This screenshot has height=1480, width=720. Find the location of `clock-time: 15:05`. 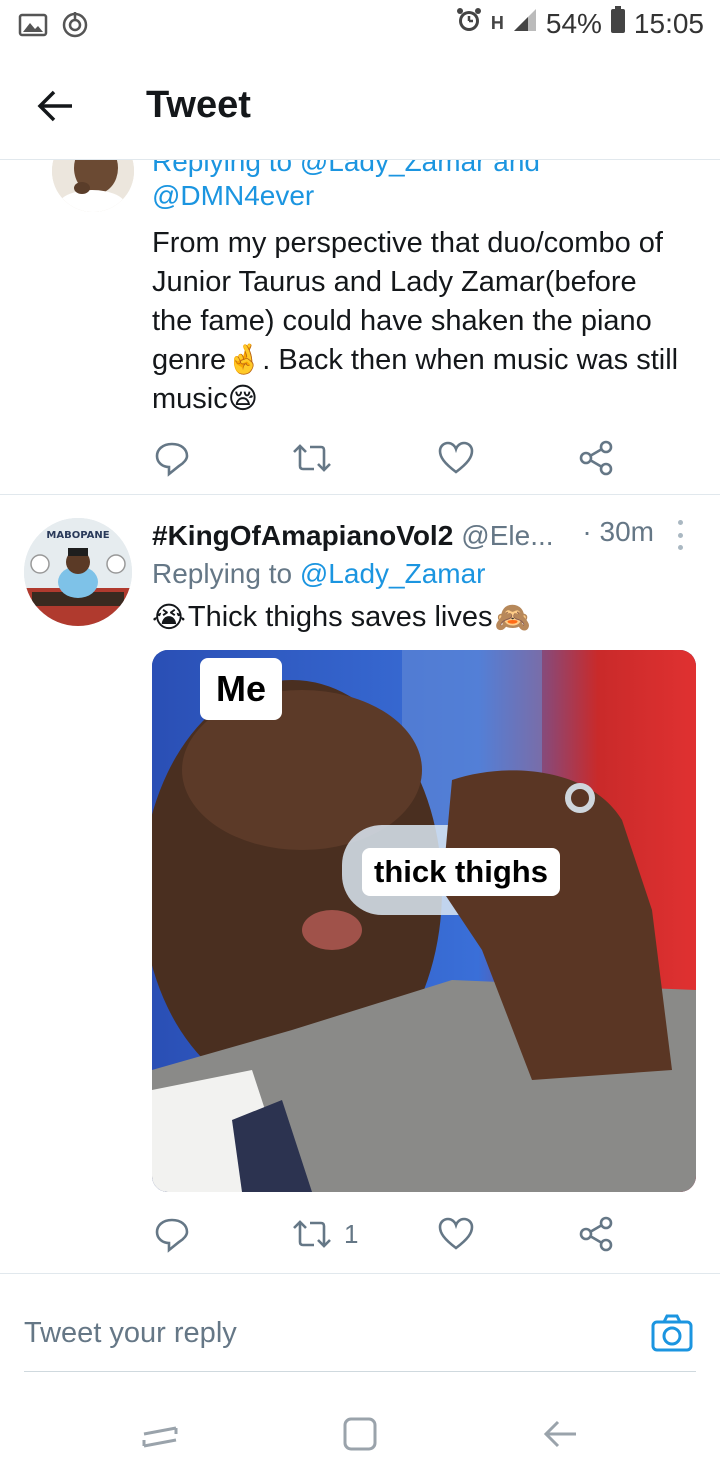

clock-time: 15:05 is located at coordinates (668, 23).